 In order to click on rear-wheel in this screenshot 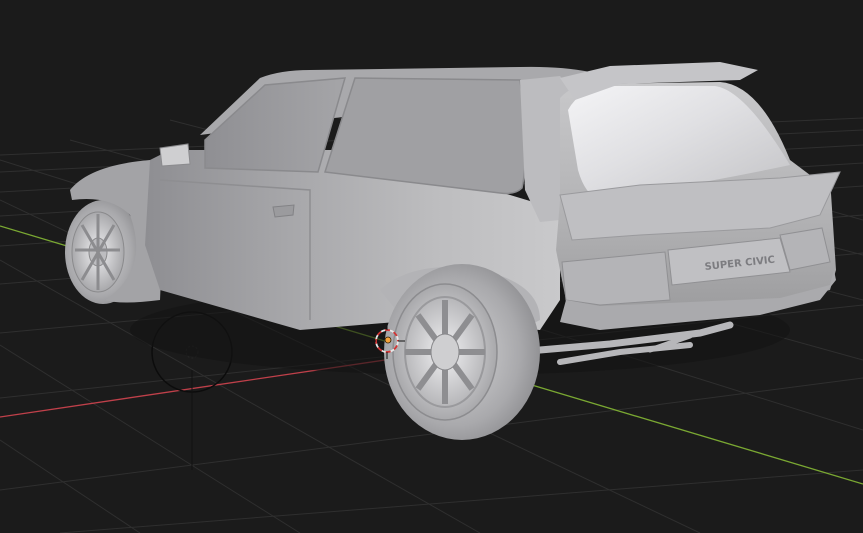, I will do `click(462, 352)`.